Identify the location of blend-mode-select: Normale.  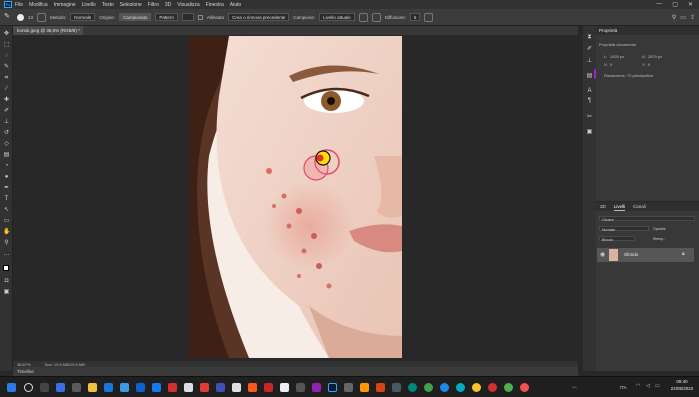
(624, 229).